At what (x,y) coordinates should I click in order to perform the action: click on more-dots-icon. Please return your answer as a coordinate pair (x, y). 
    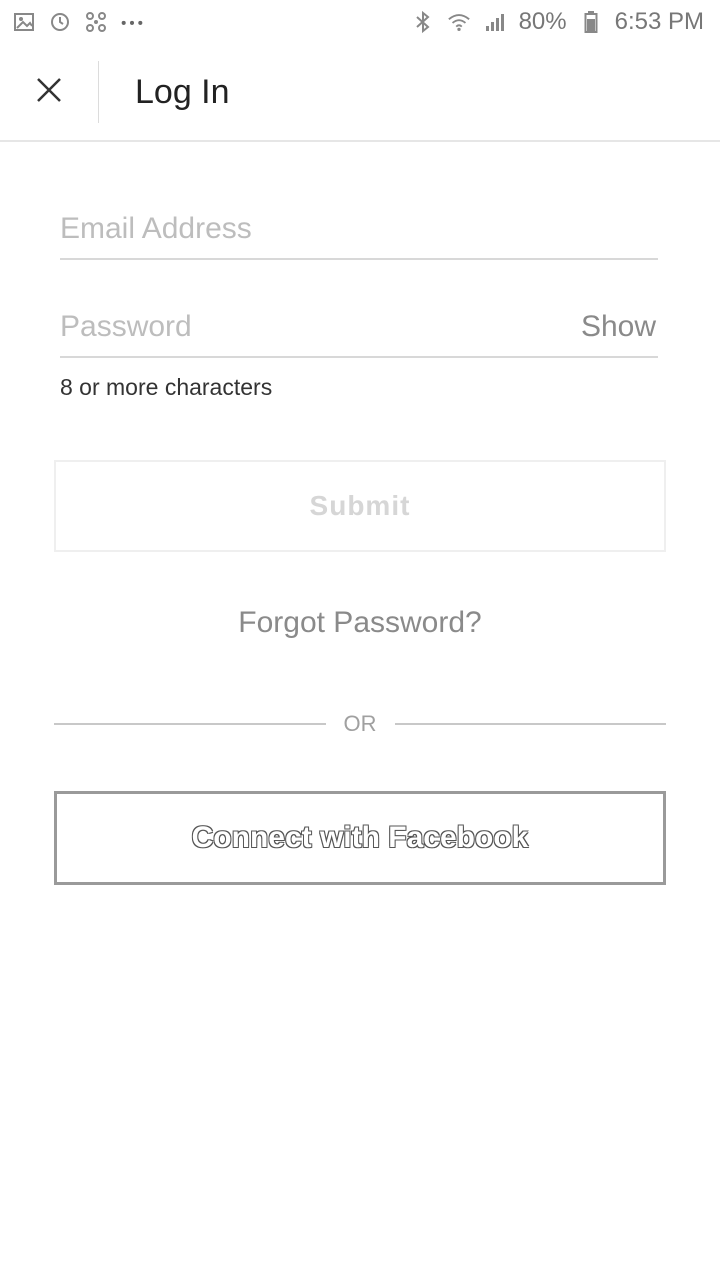
    Looking at the image, I should click on (132, 22).